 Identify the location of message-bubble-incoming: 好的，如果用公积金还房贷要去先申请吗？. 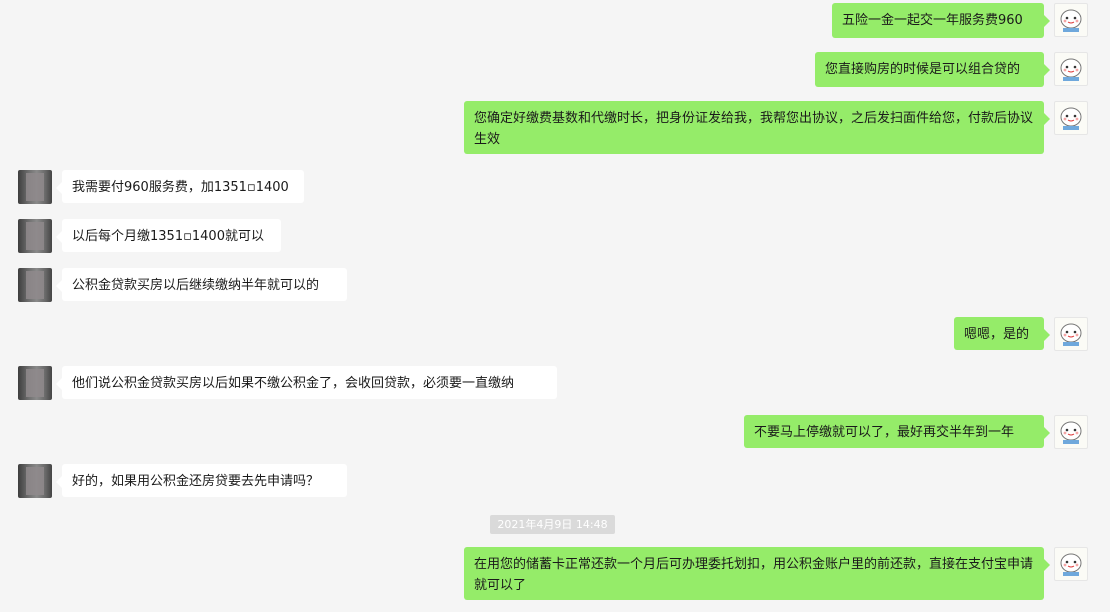
(201, 480).